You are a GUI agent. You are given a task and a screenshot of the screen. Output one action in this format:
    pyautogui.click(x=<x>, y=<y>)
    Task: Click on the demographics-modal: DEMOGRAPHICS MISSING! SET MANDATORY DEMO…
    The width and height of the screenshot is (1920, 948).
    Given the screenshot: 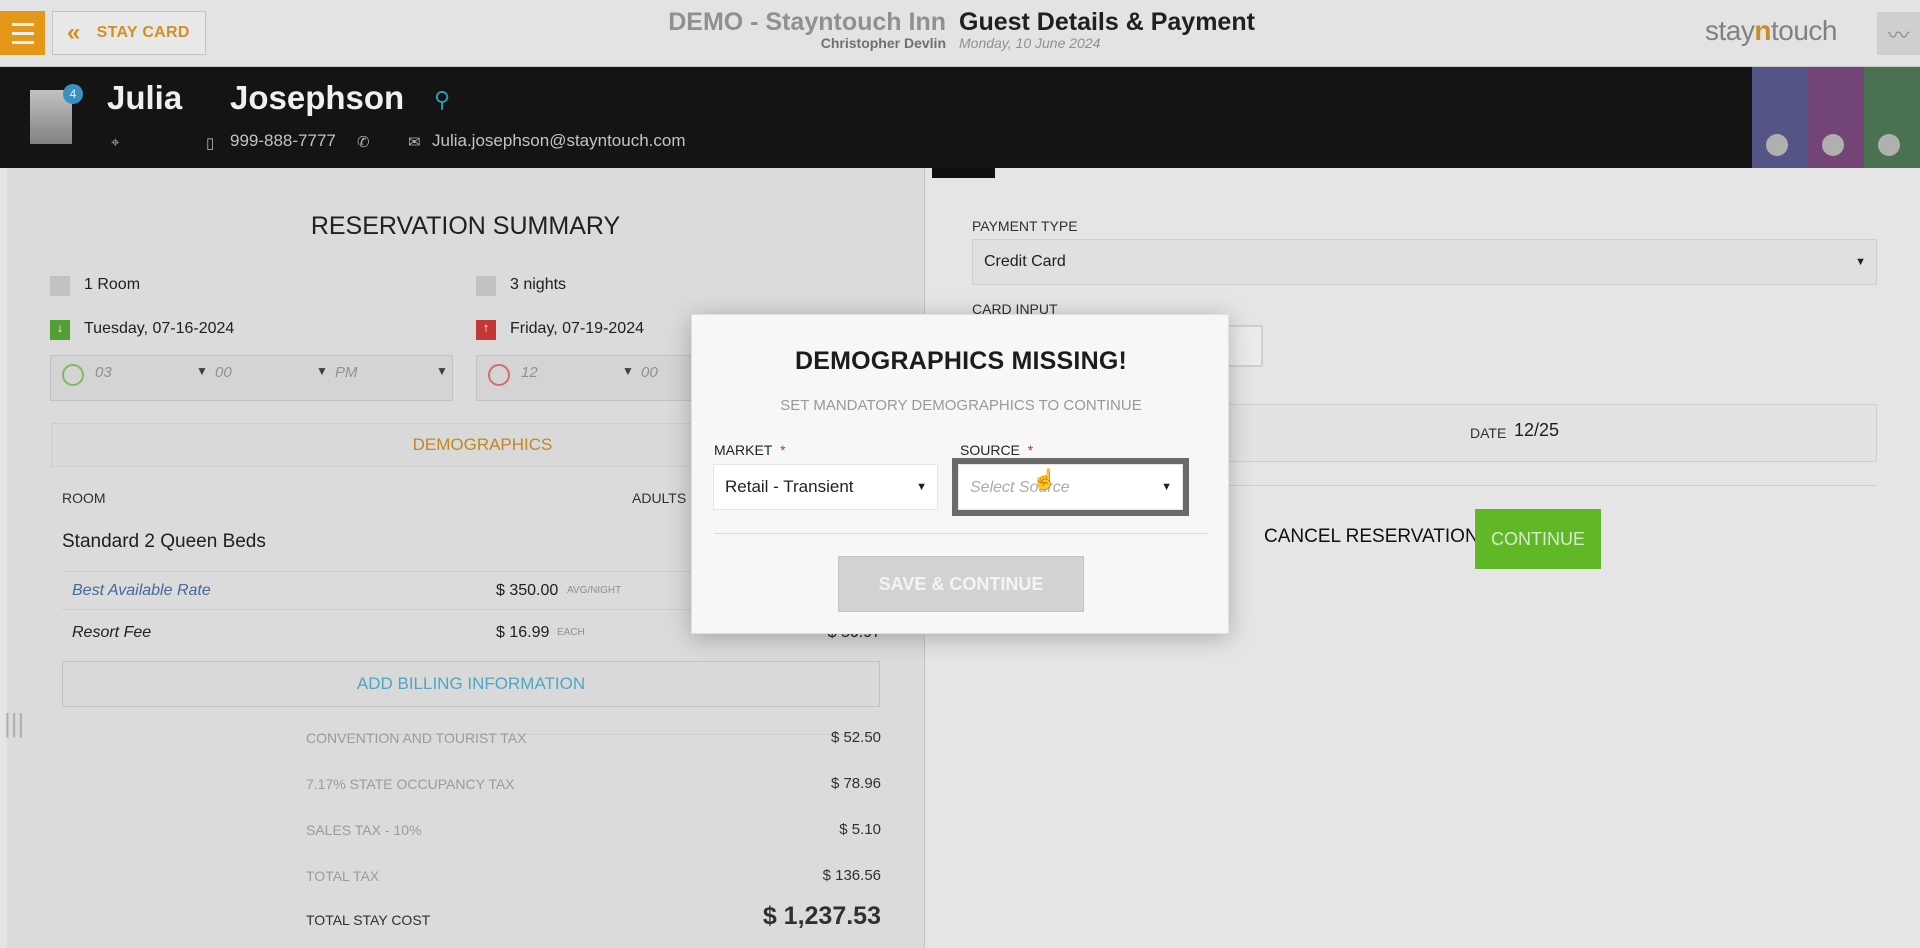 What is the action you would take?
    pyautogui.click(x=960, y=474)
    